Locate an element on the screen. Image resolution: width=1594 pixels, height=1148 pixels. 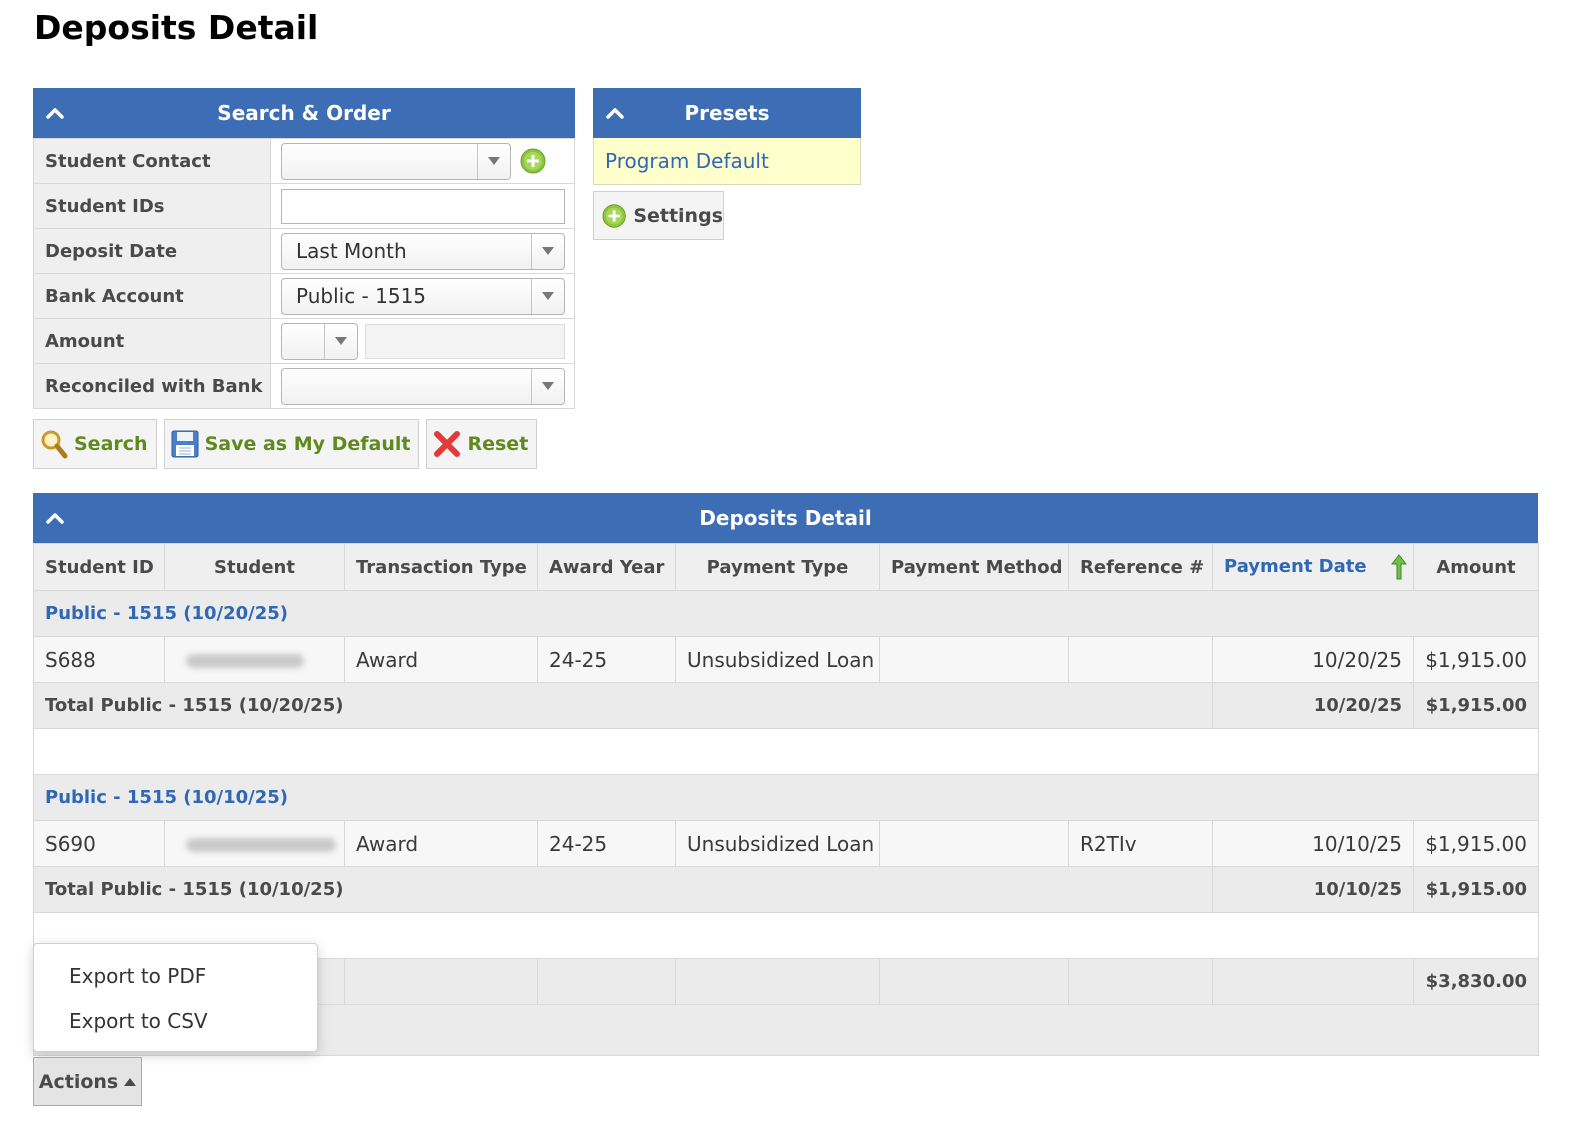
deposit-date-label: Deposit Date is located at coordinates (152, 251).